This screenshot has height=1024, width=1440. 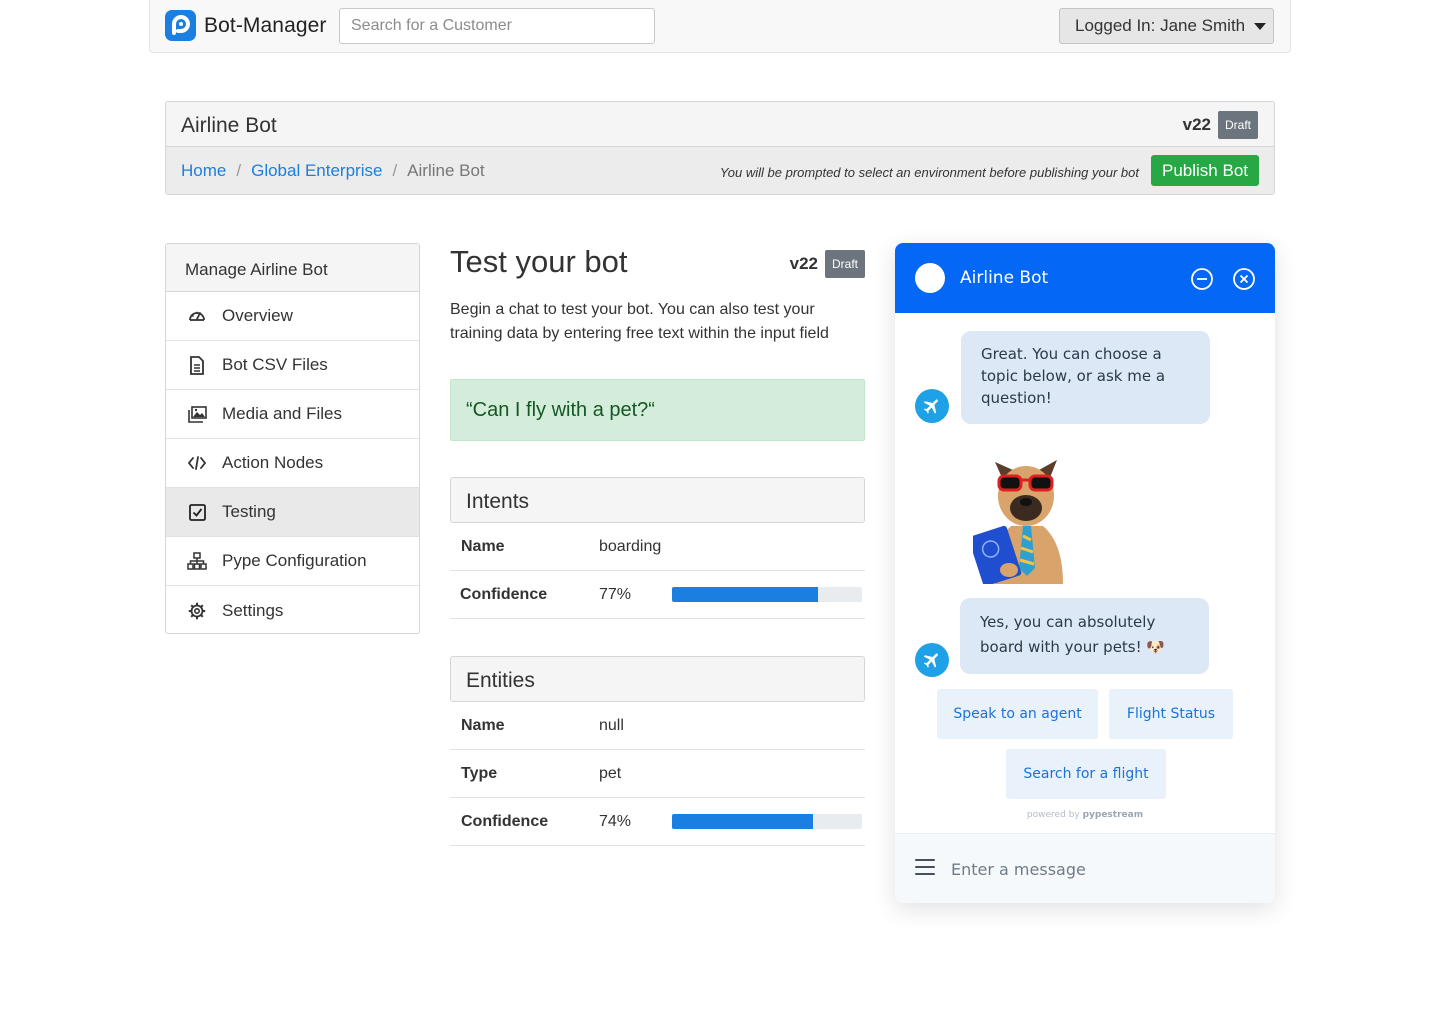 I want to click on main-status-badge: Draft, so click(x=844, y=264).